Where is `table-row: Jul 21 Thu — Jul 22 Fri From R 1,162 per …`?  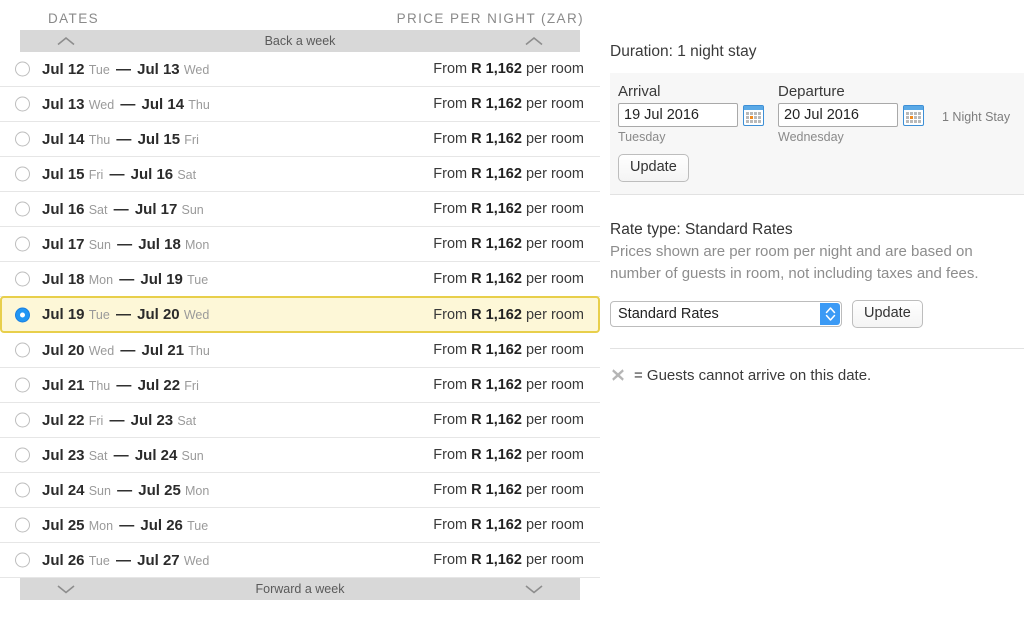 table-row: Jul 21 Thu — Jul 22 Fri From R 1,162 per … is located at coordinates (300, 385).